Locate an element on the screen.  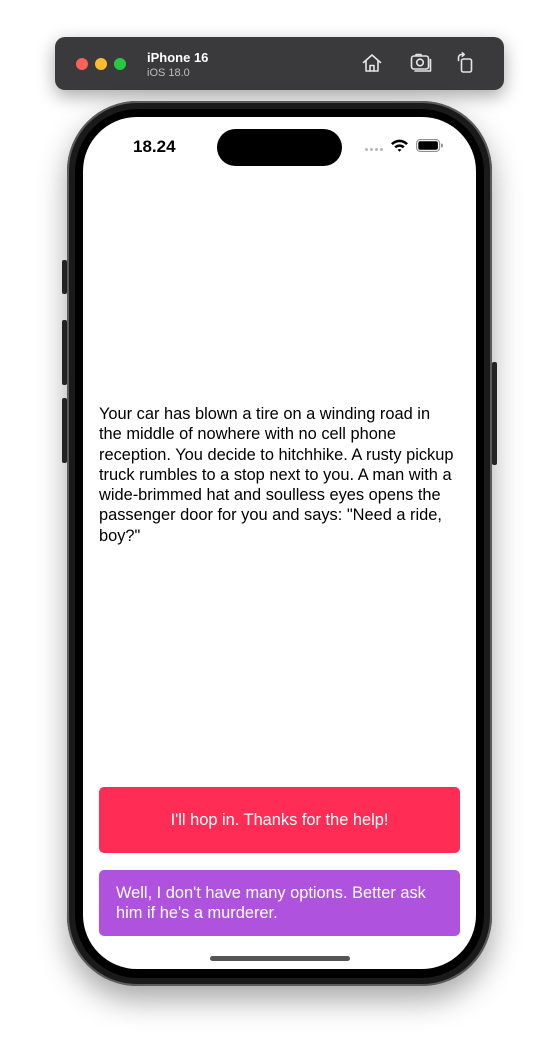
dynamic-island is located at coordinates (279, 147).